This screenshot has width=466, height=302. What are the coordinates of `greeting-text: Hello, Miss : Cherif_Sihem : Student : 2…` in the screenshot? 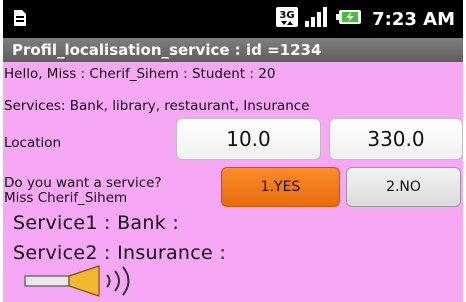 It's located at (140, 74).